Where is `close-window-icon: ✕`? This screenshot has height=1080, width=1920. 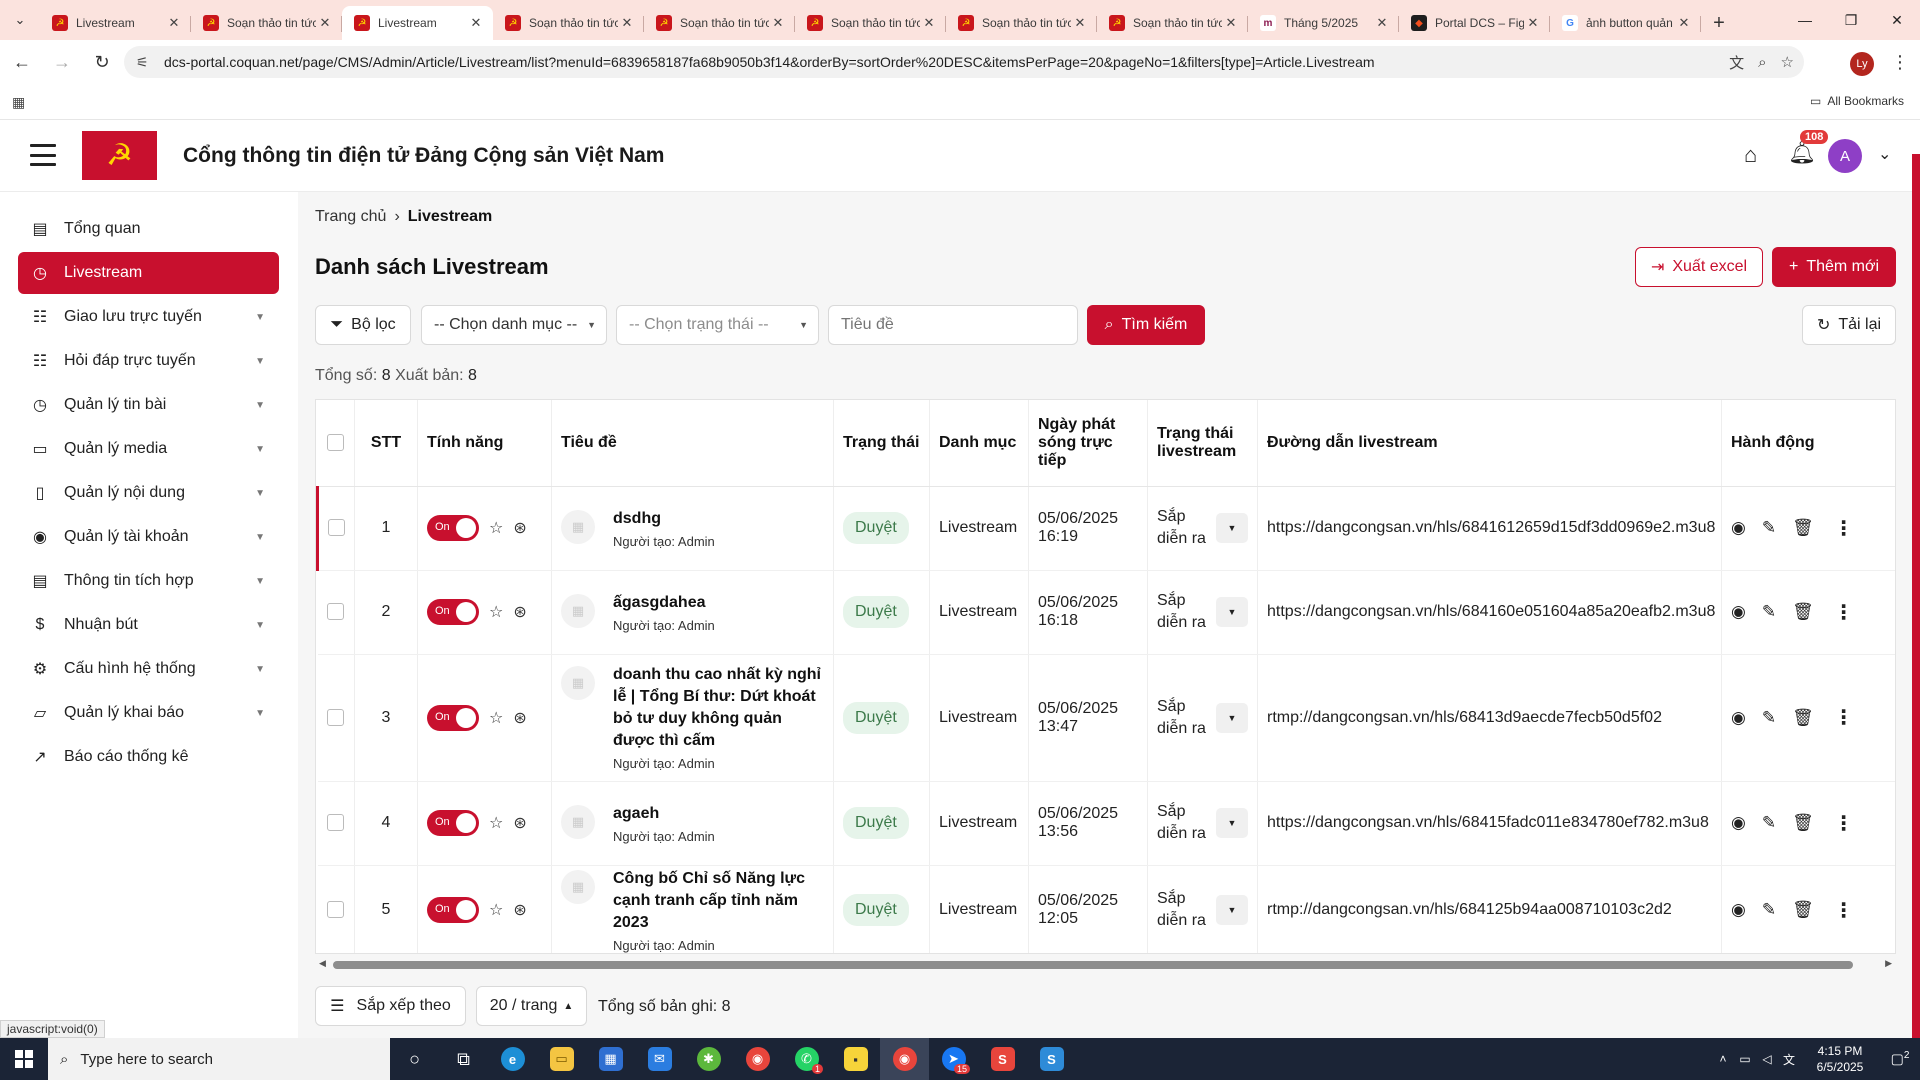 close-window-icon: ✕ is located at coordinates (1897, 20).